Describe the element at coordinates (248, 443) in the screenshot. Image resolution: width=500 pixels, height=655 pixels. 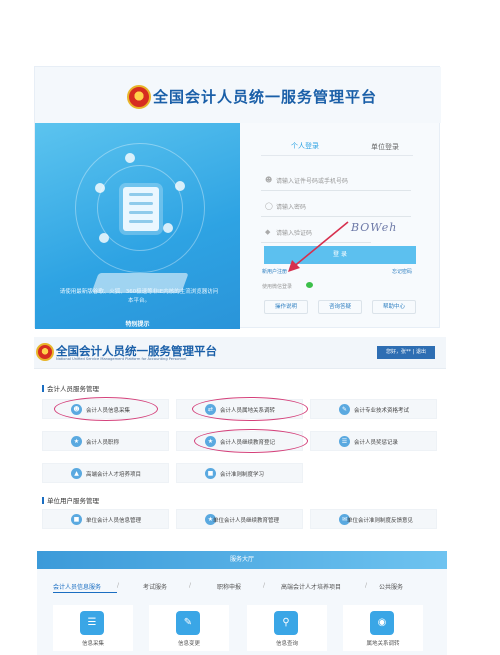
I see `card-label: 会计人员继续教育登记` at that location.